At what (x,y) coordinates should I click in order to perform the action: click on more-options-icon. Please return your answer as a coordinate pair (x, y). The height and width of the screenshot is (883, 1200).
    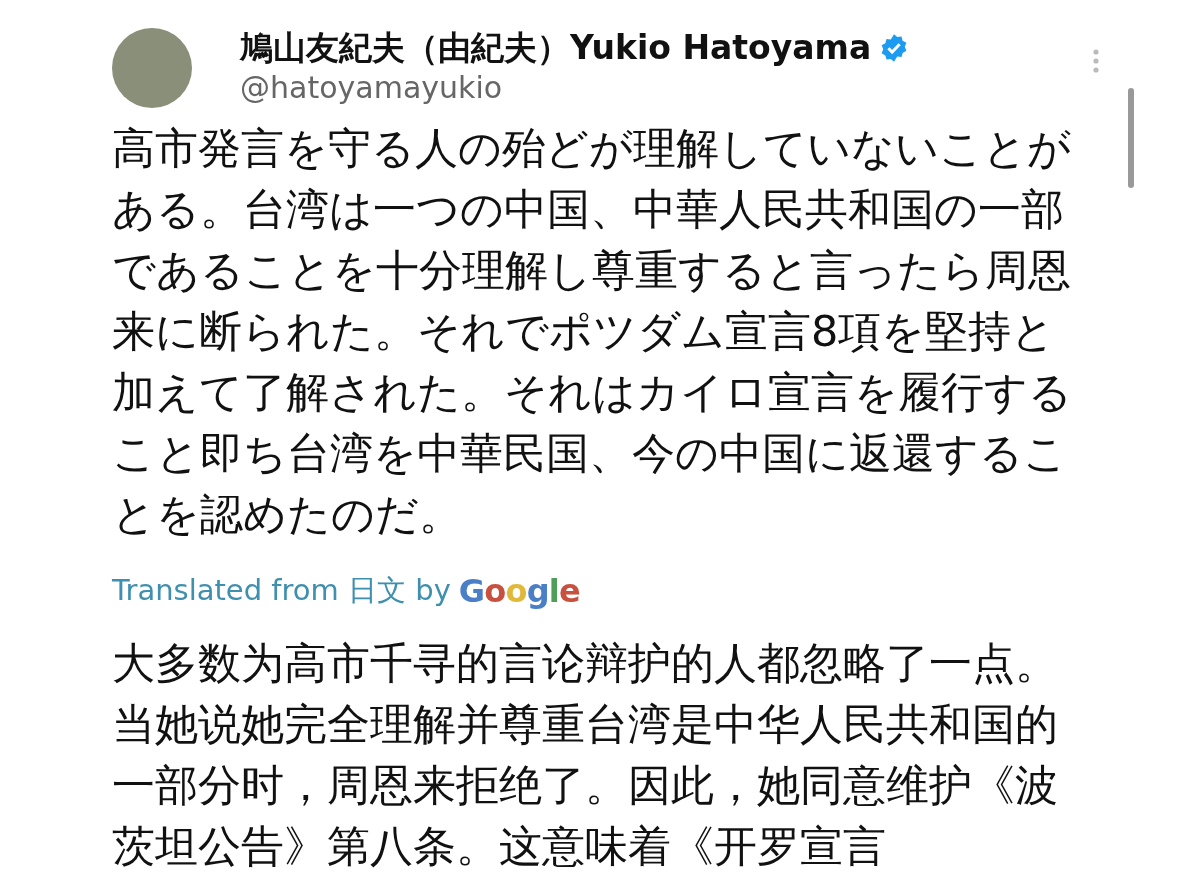
    Looking at the image, I should click on (1096, 61).